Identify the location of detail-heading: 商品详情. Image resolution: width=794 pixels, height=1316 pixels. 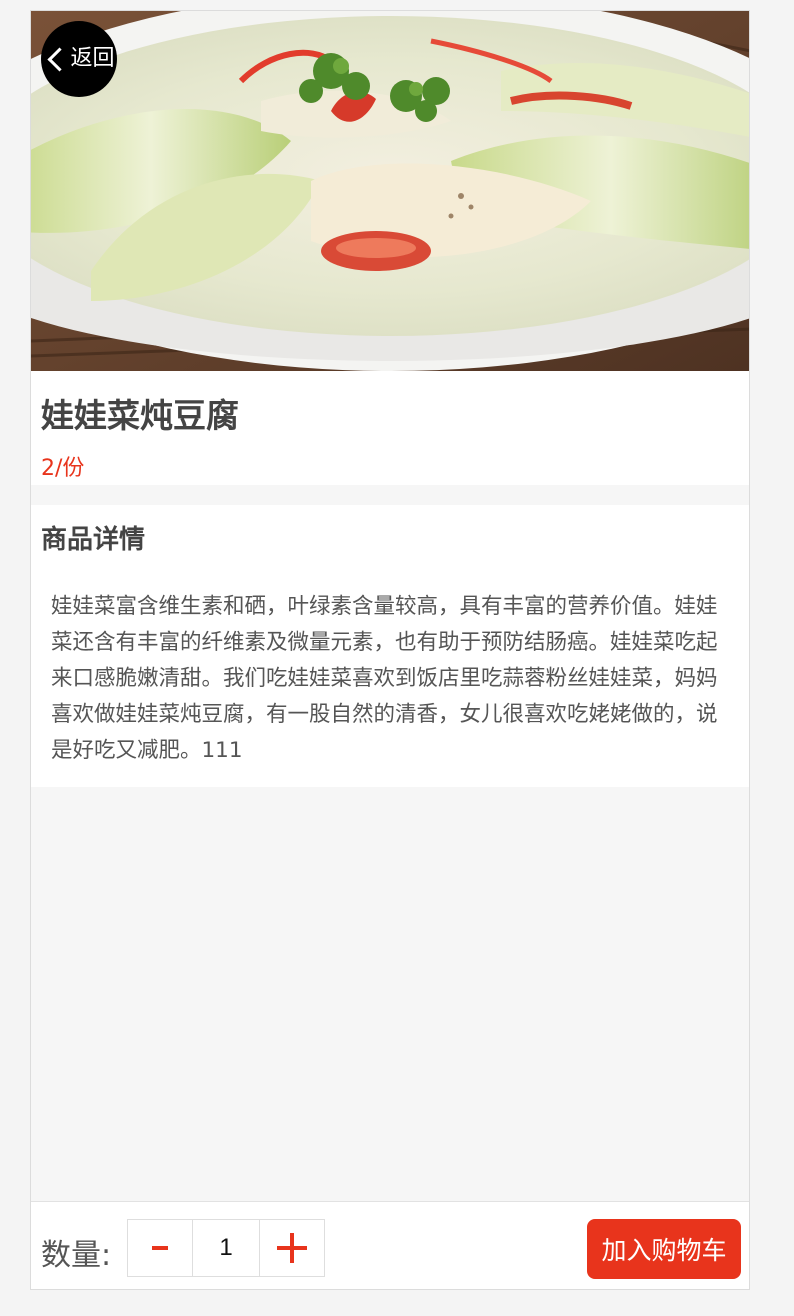
(93, 540).